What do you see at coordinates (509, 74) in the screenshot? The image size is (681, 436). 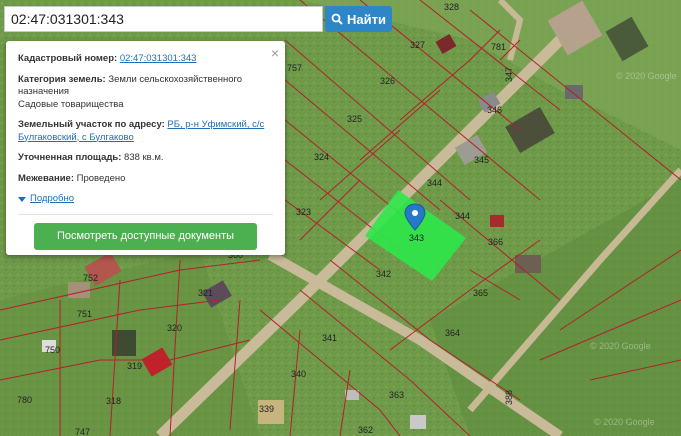 I see `svg-text: 347` at bounding box center [509, 74].